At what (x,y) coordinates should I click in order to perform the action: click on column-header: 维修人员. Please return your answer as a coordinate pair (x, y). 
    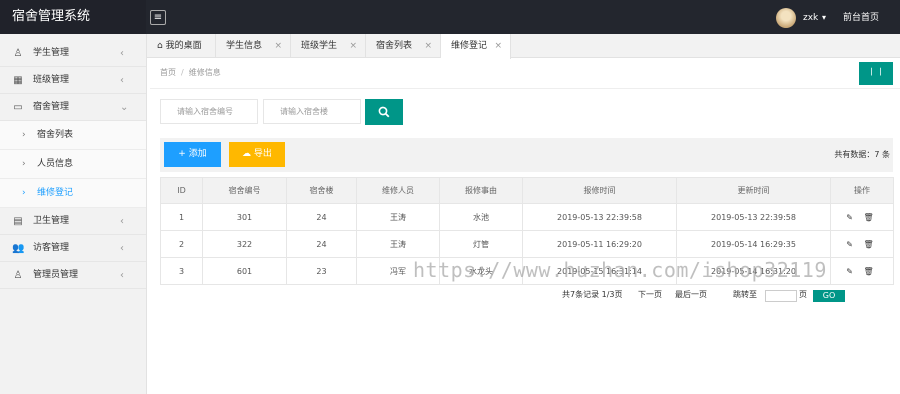
    Looking at the image, I should click on (398, 190).